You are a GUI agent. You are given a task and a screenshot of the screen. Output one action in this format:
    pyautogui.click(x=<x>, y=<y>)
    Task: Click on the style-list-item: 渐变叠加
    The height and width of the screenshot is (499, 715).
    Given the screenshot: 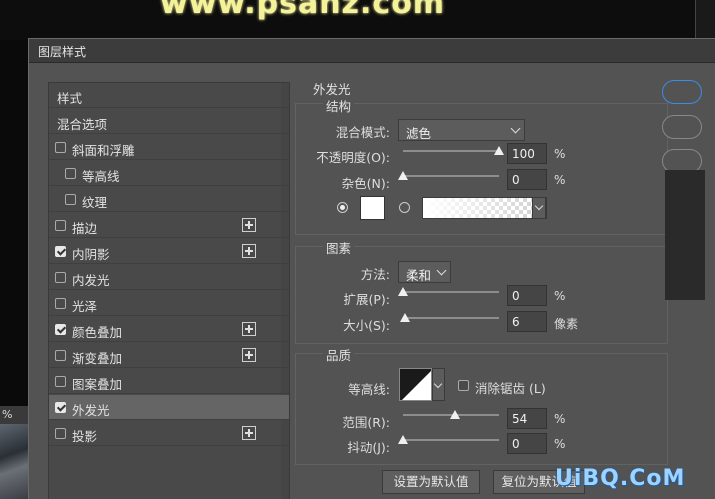 What is the action you would take?
    pyautogui.click(x=169, y=355)
    